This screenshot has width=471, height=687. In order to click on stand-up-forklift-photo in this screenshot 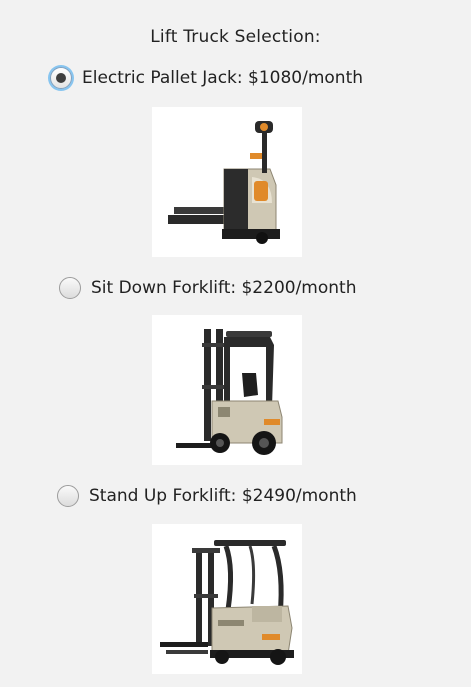, I will do `click(227, 599)`.